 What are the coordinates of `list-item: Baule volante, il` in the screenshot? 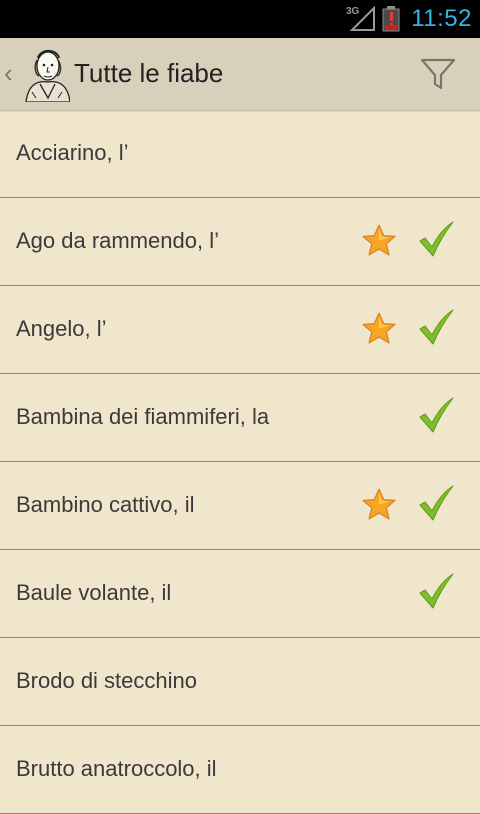 It's located at (240, 594).